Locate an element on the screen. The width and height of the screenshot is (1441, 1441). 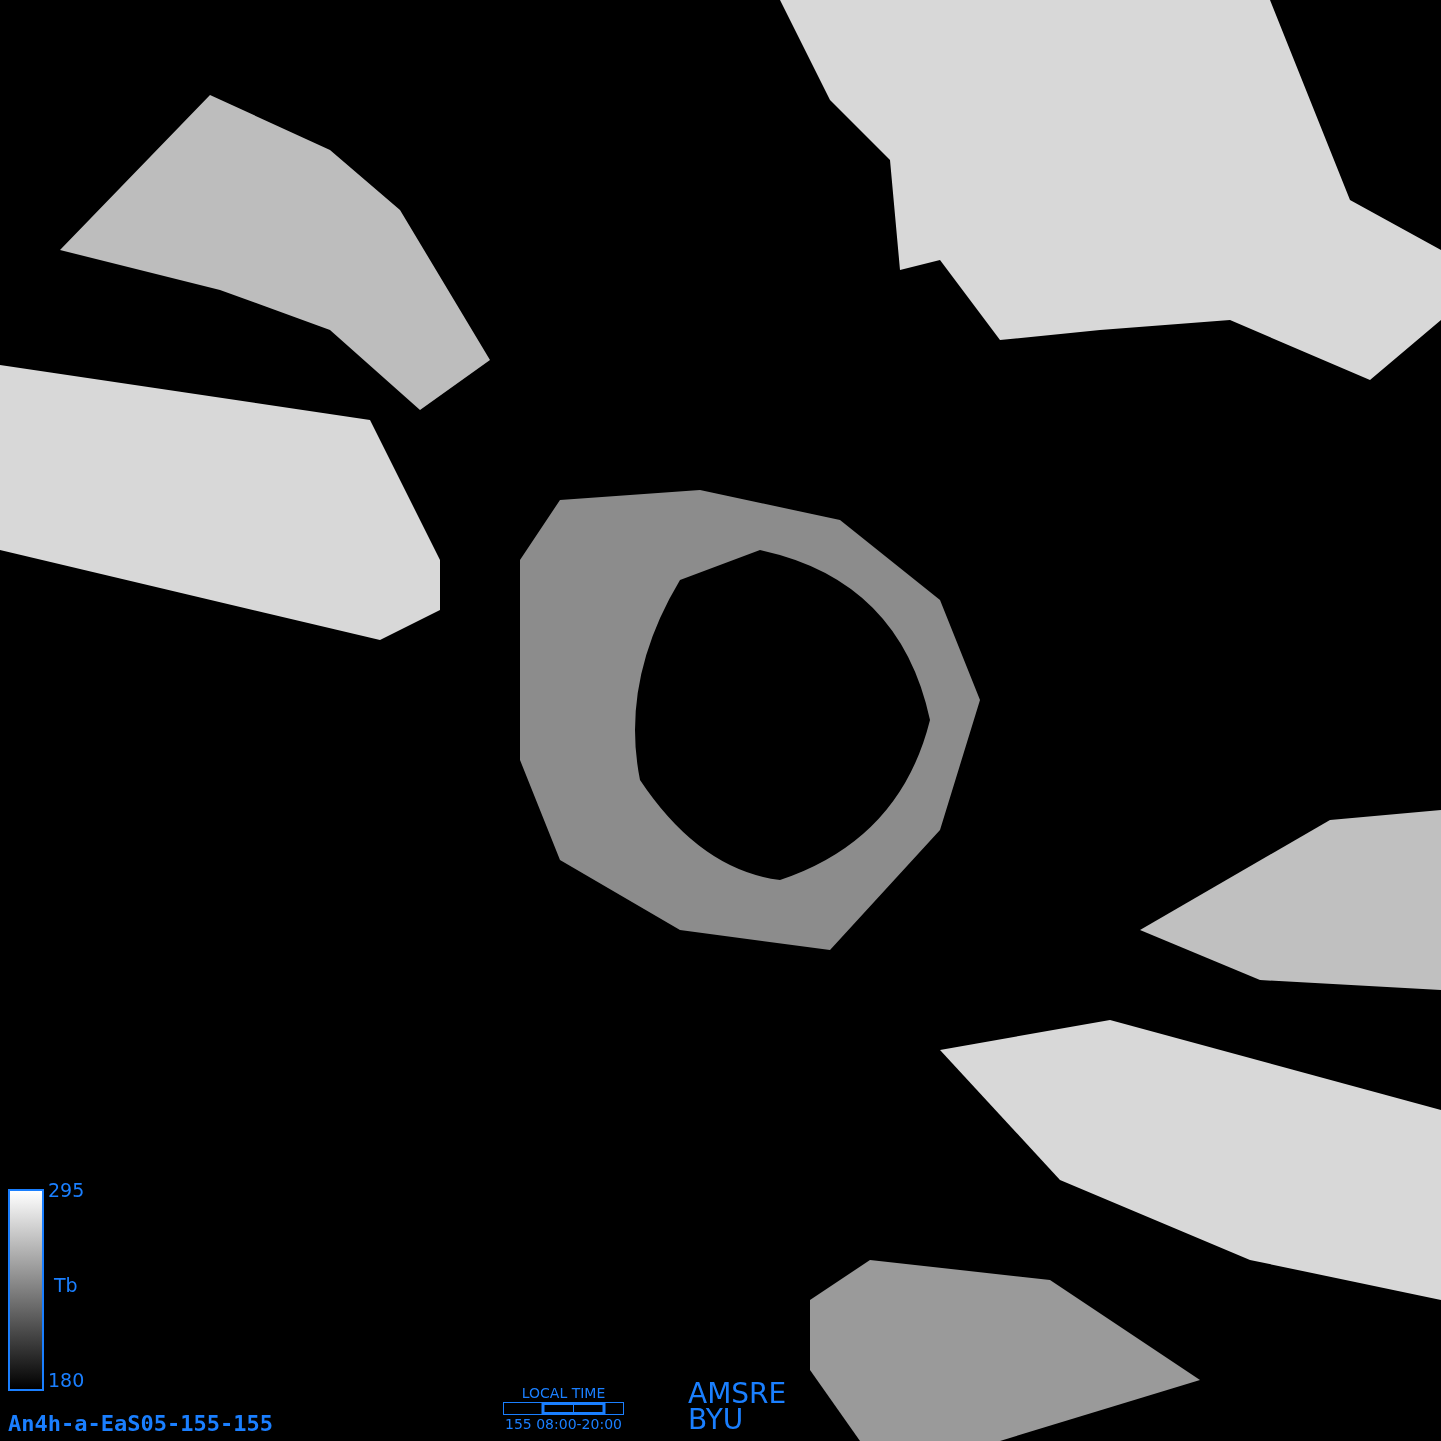
local-time-title: LOCAL TIME is located at coordinates (563, 1393).